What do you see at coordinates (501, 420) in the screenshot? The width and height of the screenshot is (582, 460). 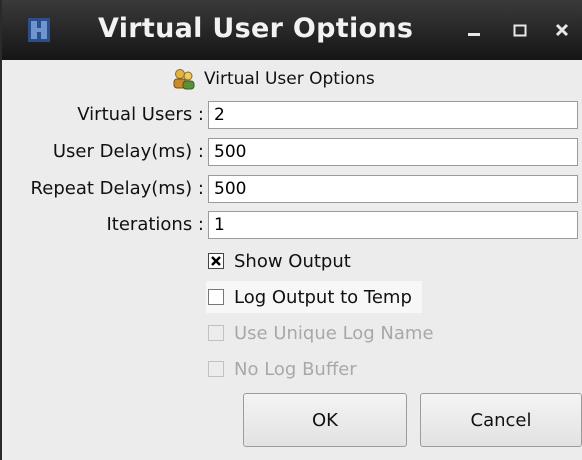 I see `cancel-button: Cancel` at bounding box center [501, 420].